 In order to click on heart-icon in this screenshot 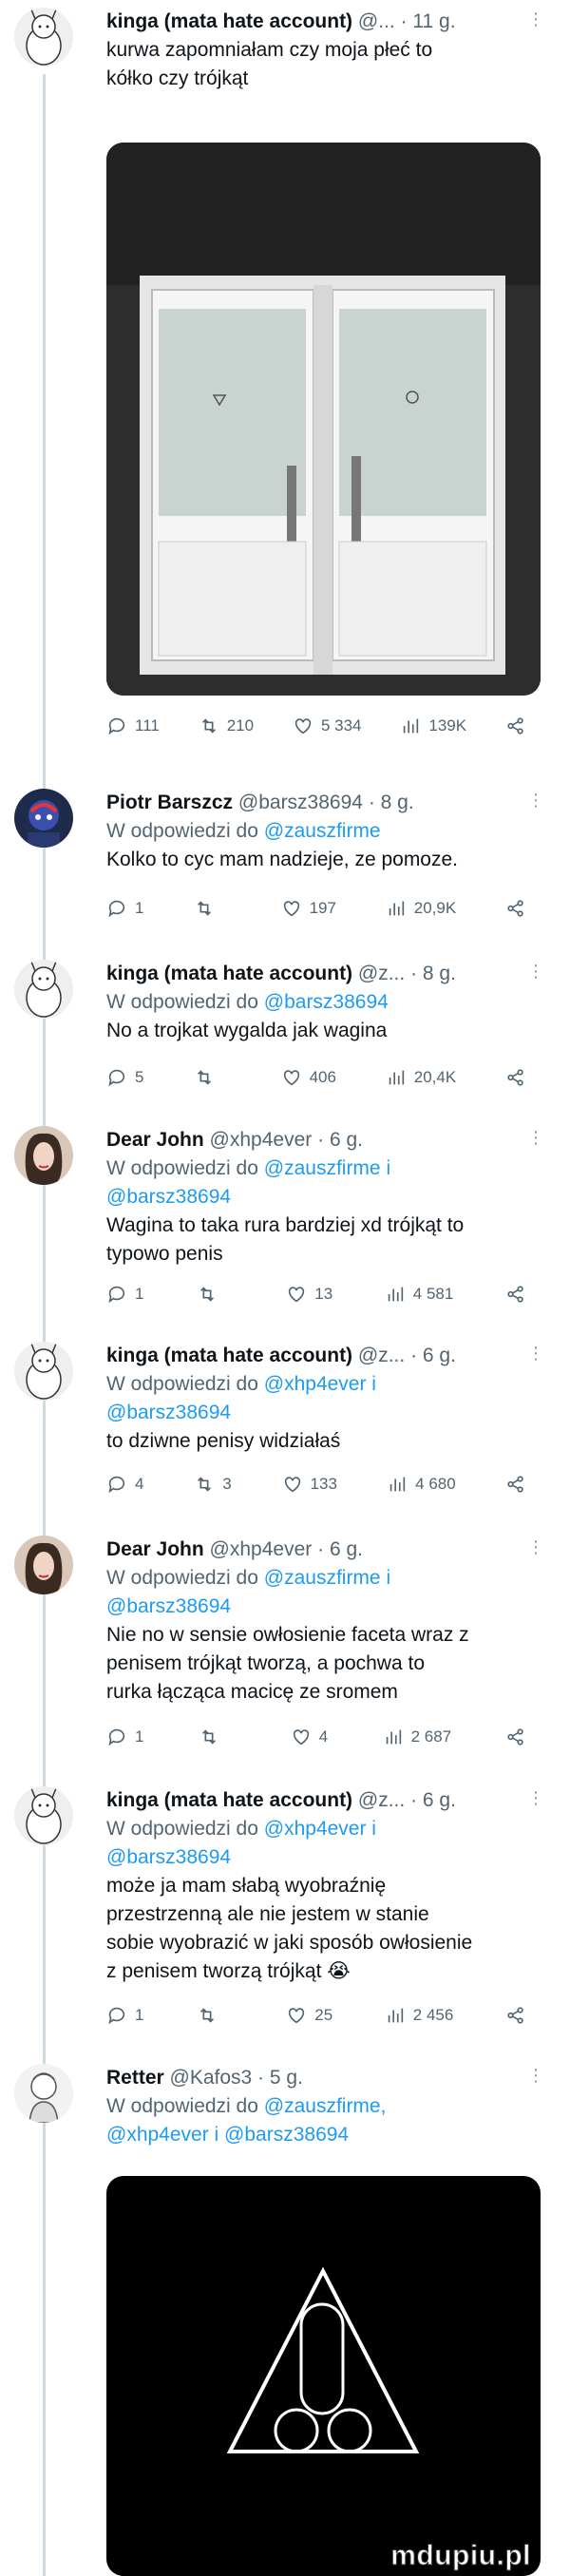, I will do `click(291, 1078)`.